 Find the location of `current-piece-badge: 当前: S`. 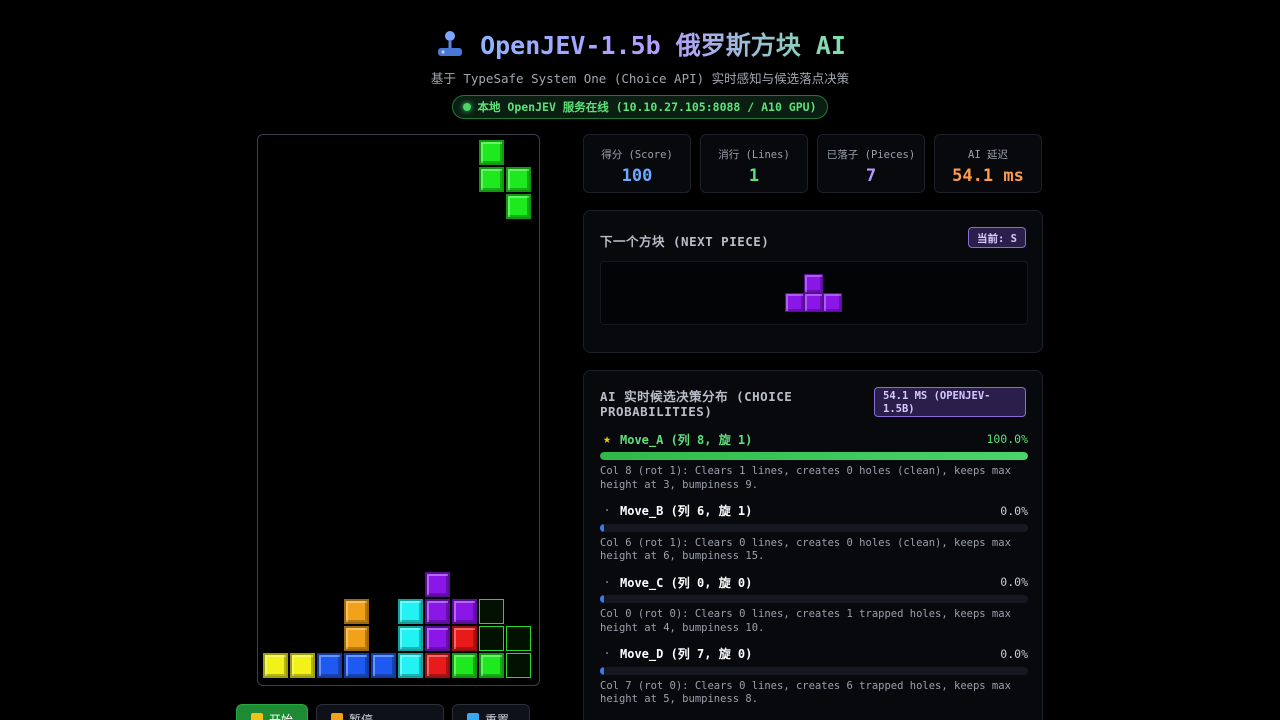

current-piece-badge: 当前: S is located at coordinates (997, 237).